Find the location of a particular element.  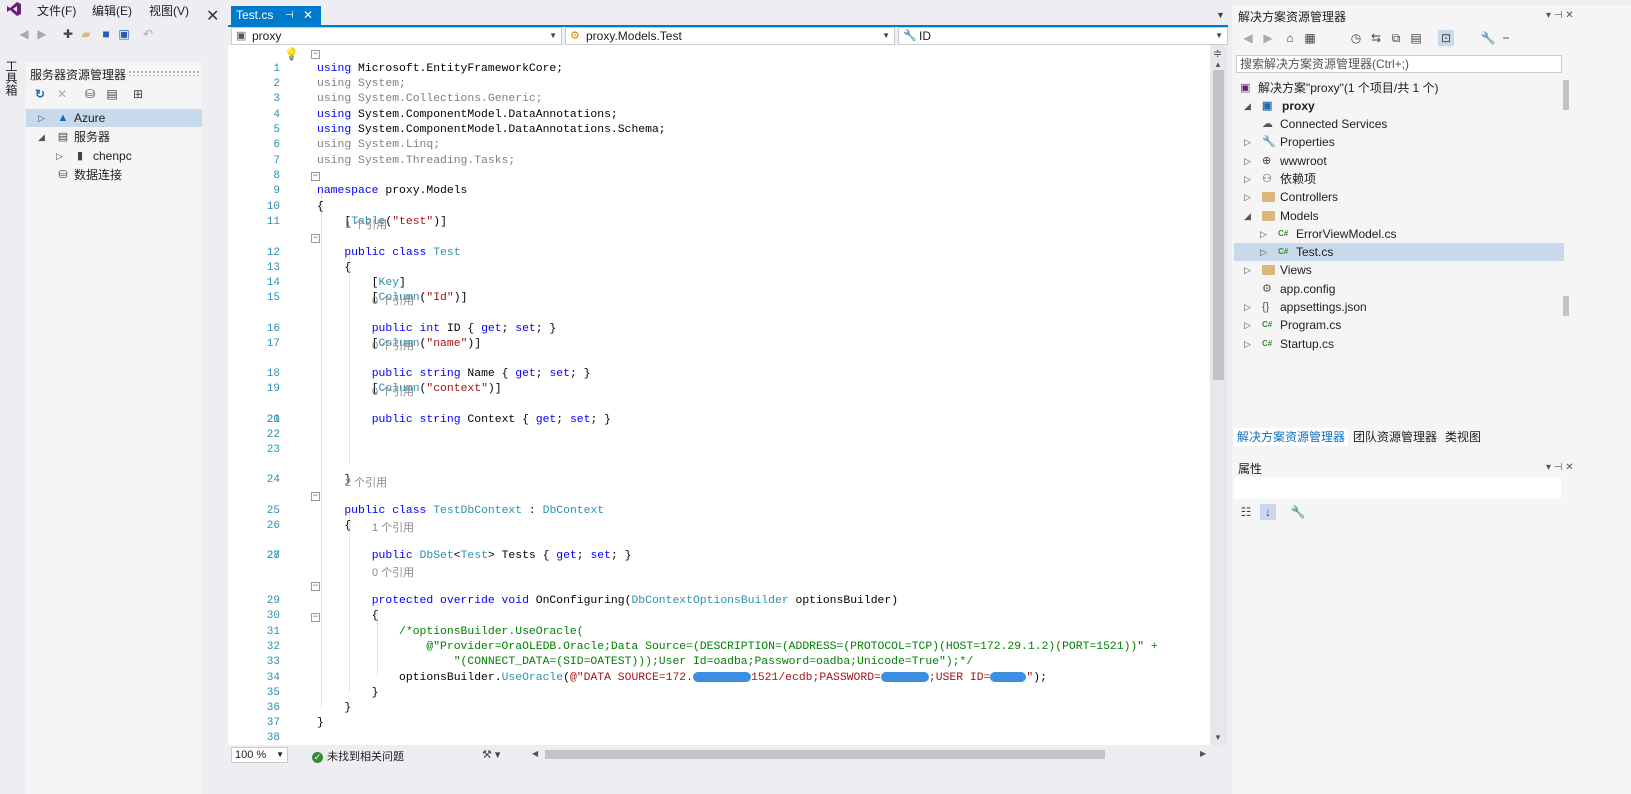

solution-item: ▷ ⊕ wwwroot is located at coordinates (1399, 161).